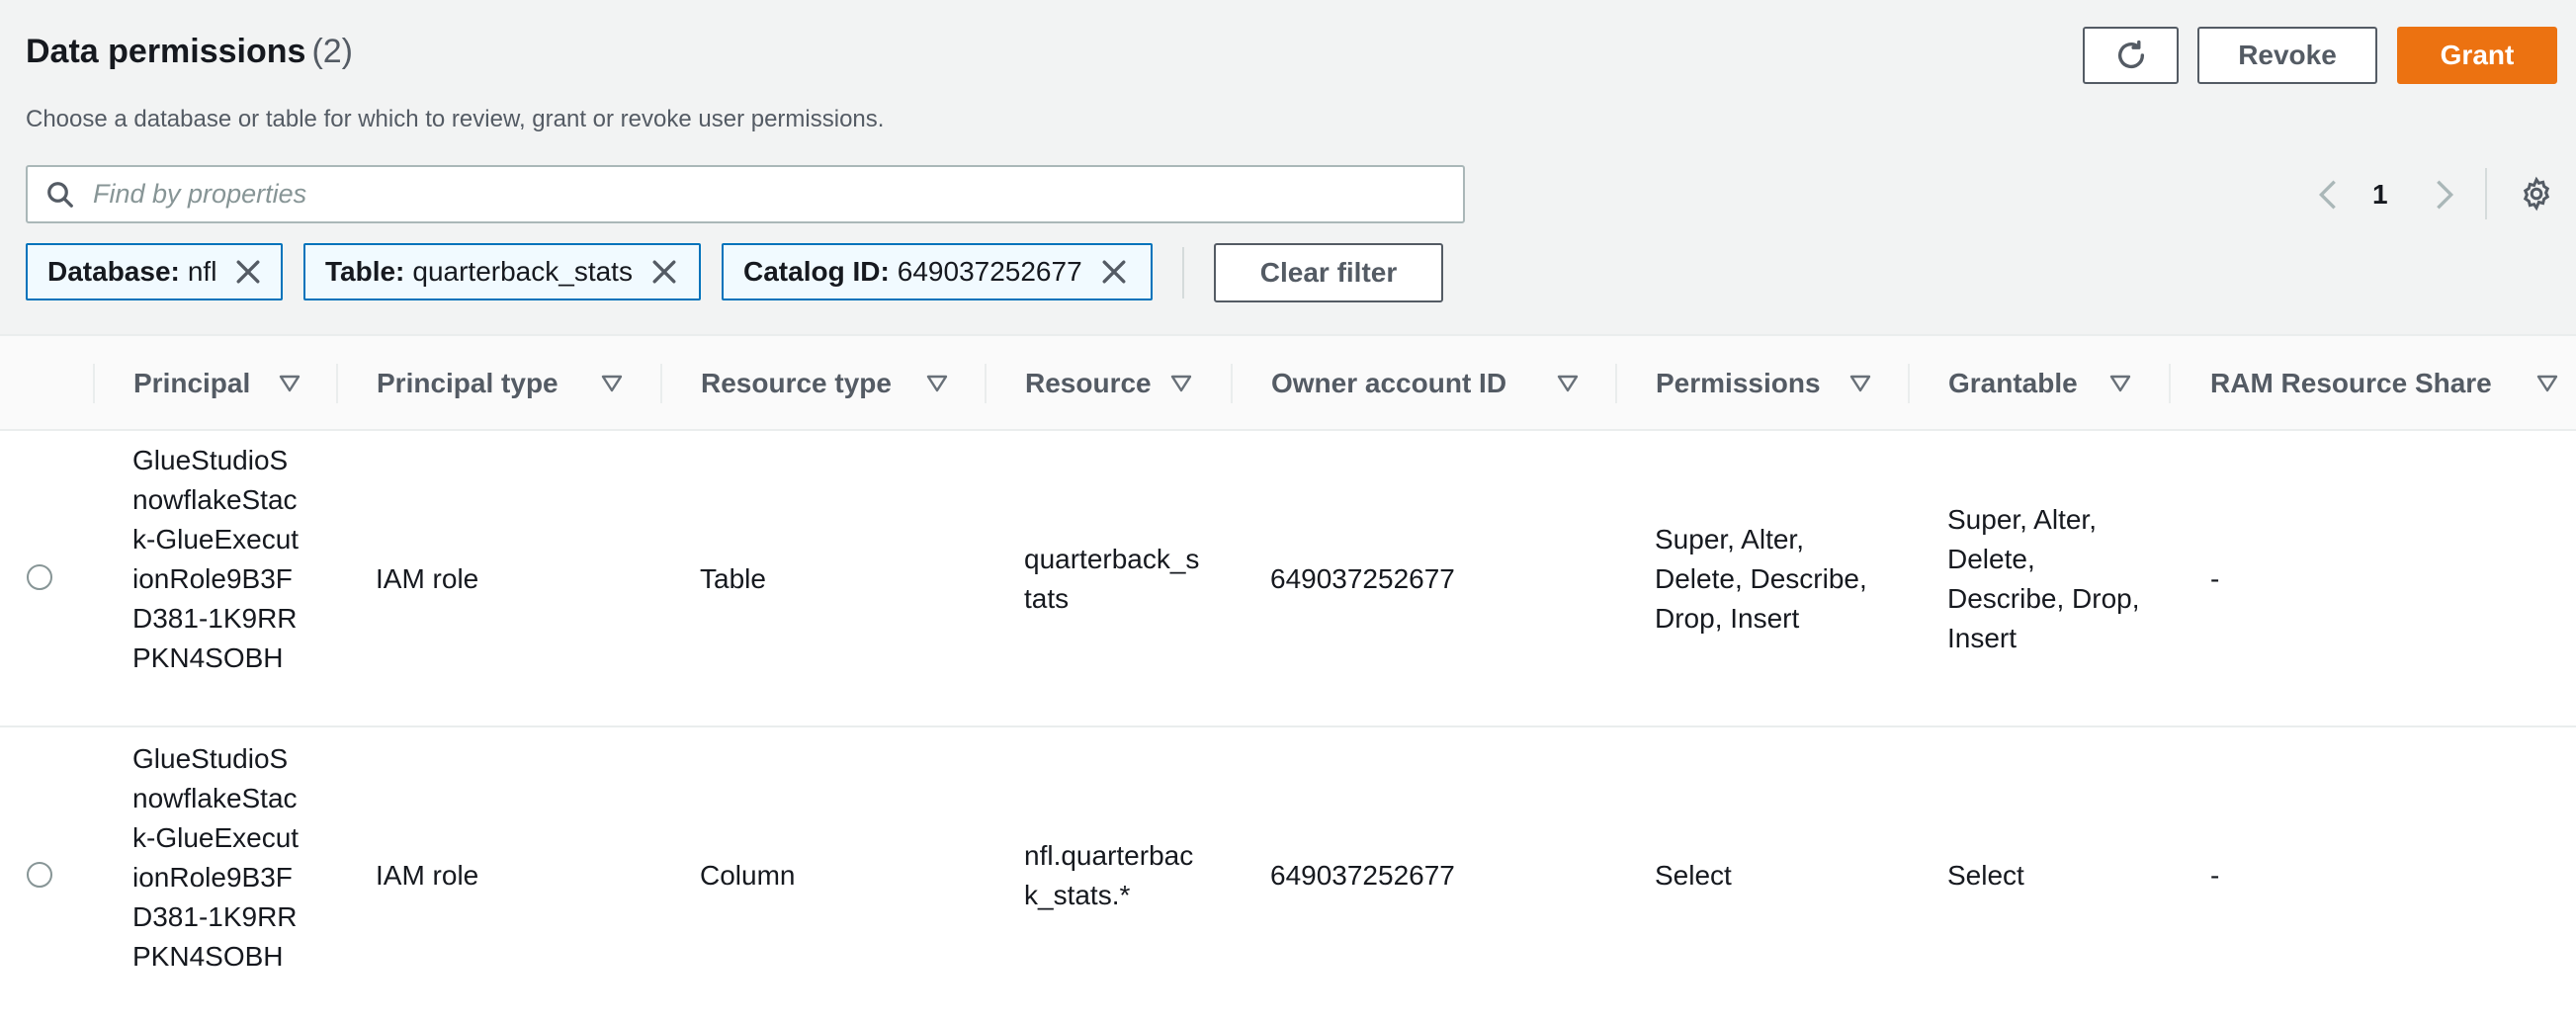 The height and width of the screenshot is (1024, 2576). I want to click on filter-value: 649037252677, so click(989, 271).